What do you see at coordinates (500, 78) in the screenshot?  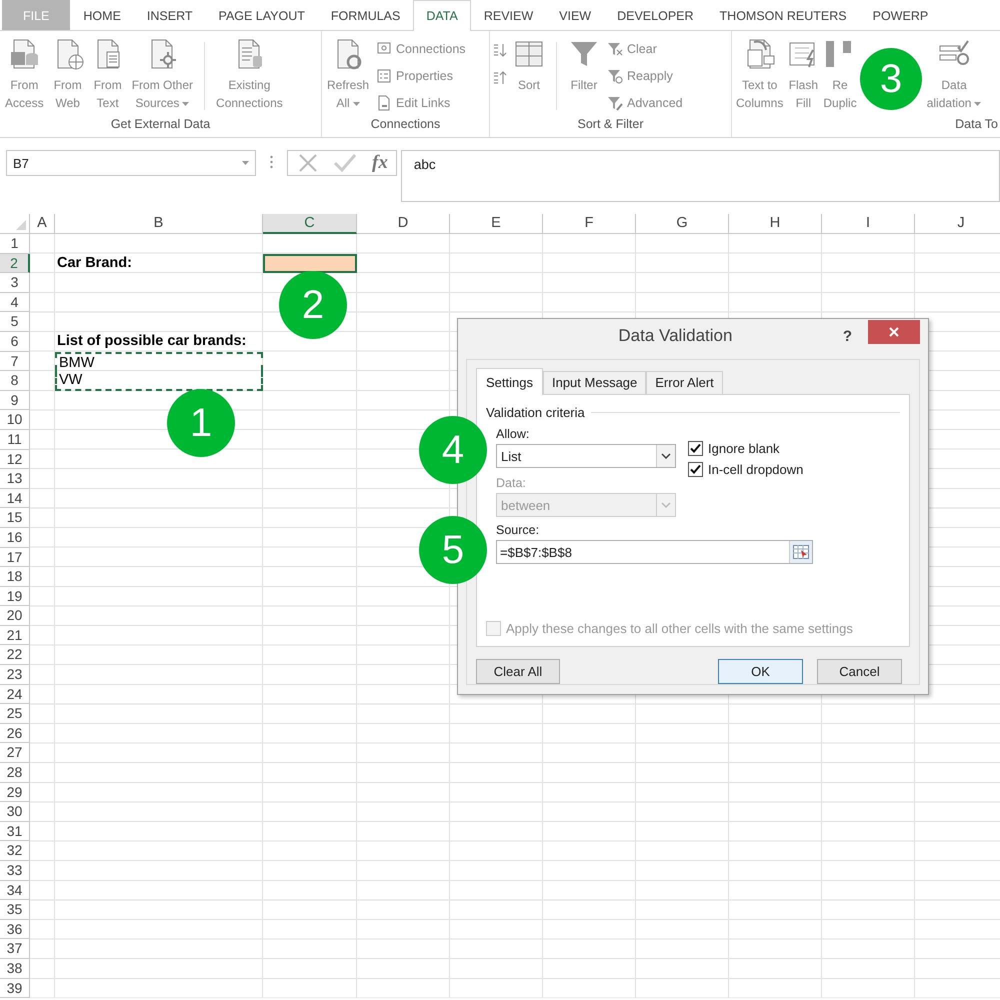 I see `sort-descending-icon` at bounding box center [500, 78].